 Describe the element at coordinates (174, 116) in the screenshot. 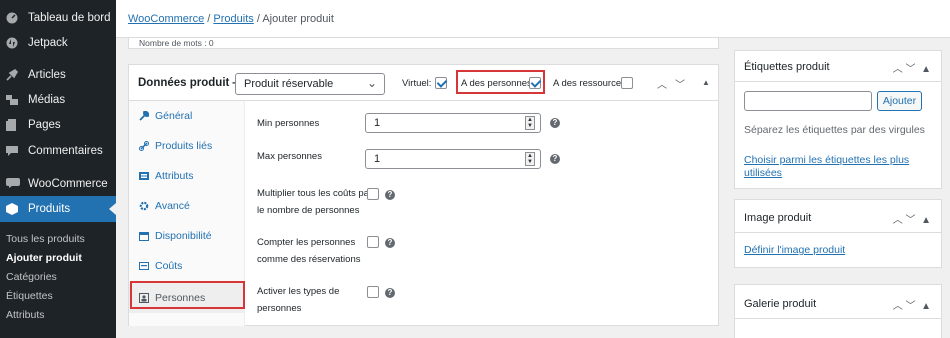

I see `tab-label: Général` at that location.